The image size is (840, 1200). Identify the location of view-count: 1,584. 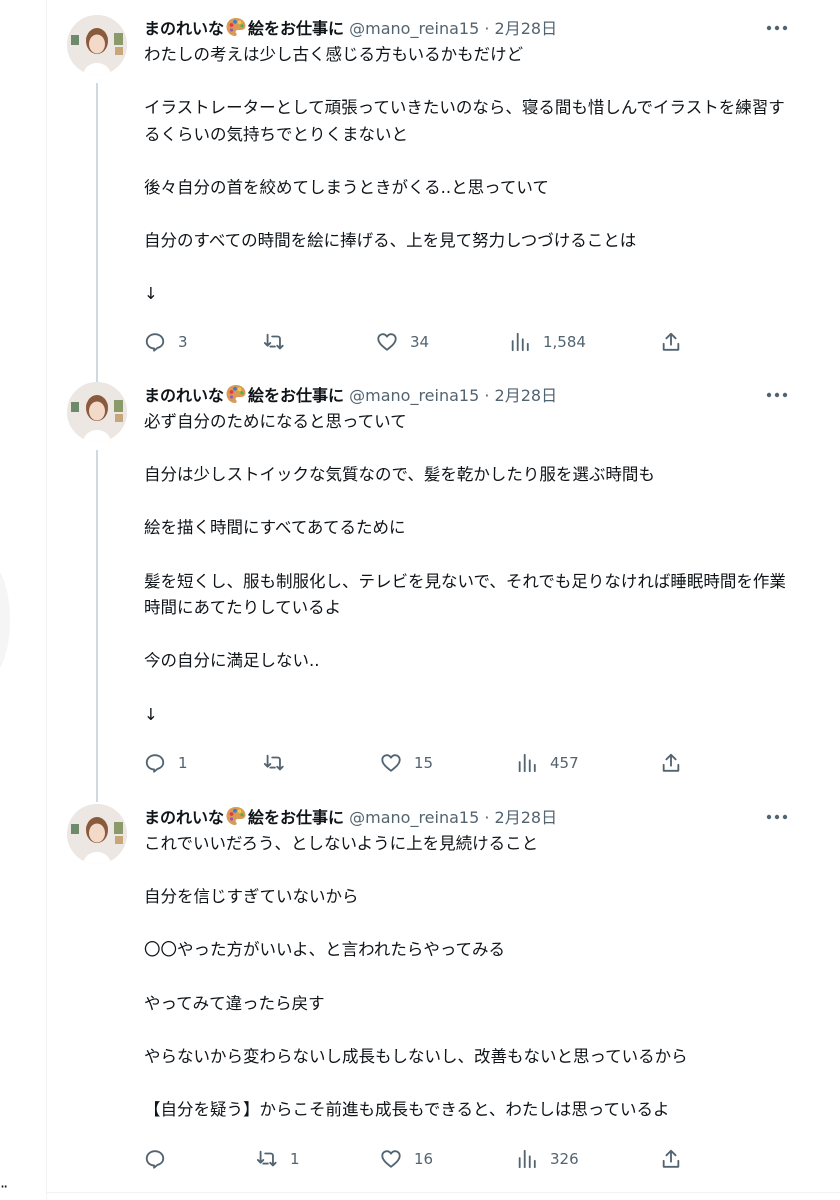
(564, 342).